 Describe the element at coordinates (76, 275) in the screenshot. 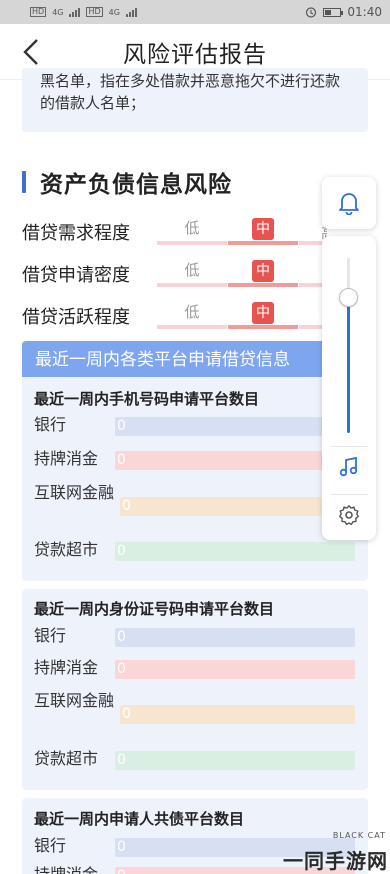

I see `risk-label: 借贷申请密度` at that location.